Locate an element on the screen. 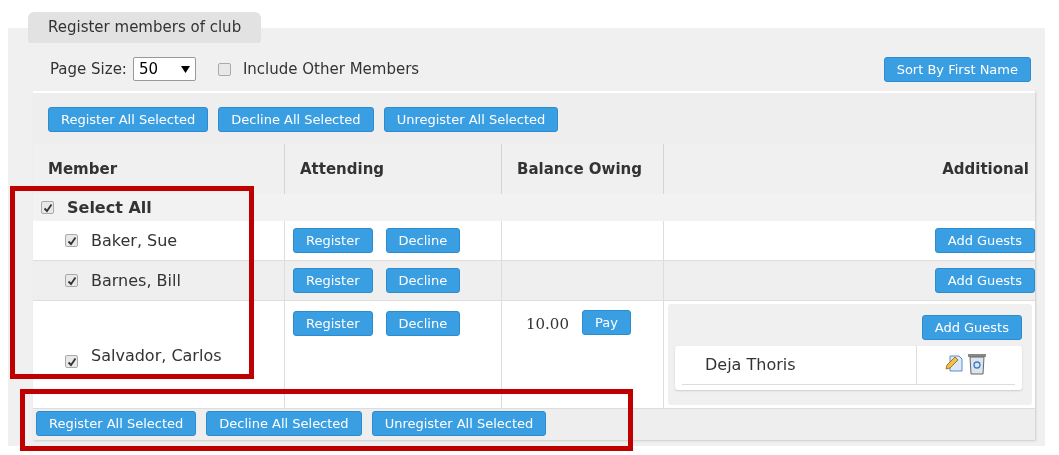 This screenshot has width=1059, height=455. trash-icon is located at coordinates (977, 364).